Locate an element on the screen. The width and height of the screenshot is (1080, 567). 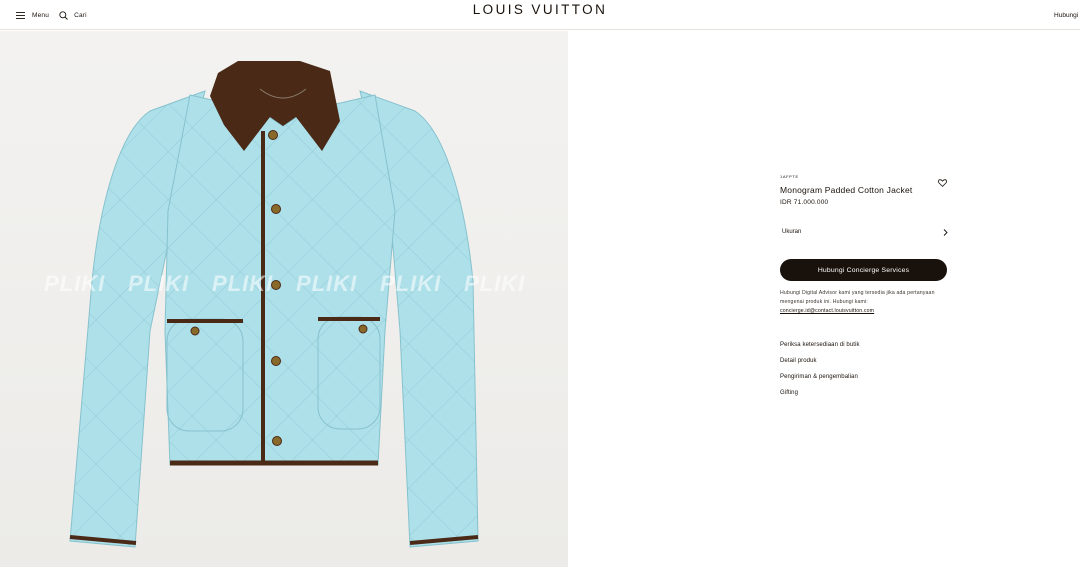
contact-concierge-button: Hubungi Concierge Services is located at coordinates (863, 270).